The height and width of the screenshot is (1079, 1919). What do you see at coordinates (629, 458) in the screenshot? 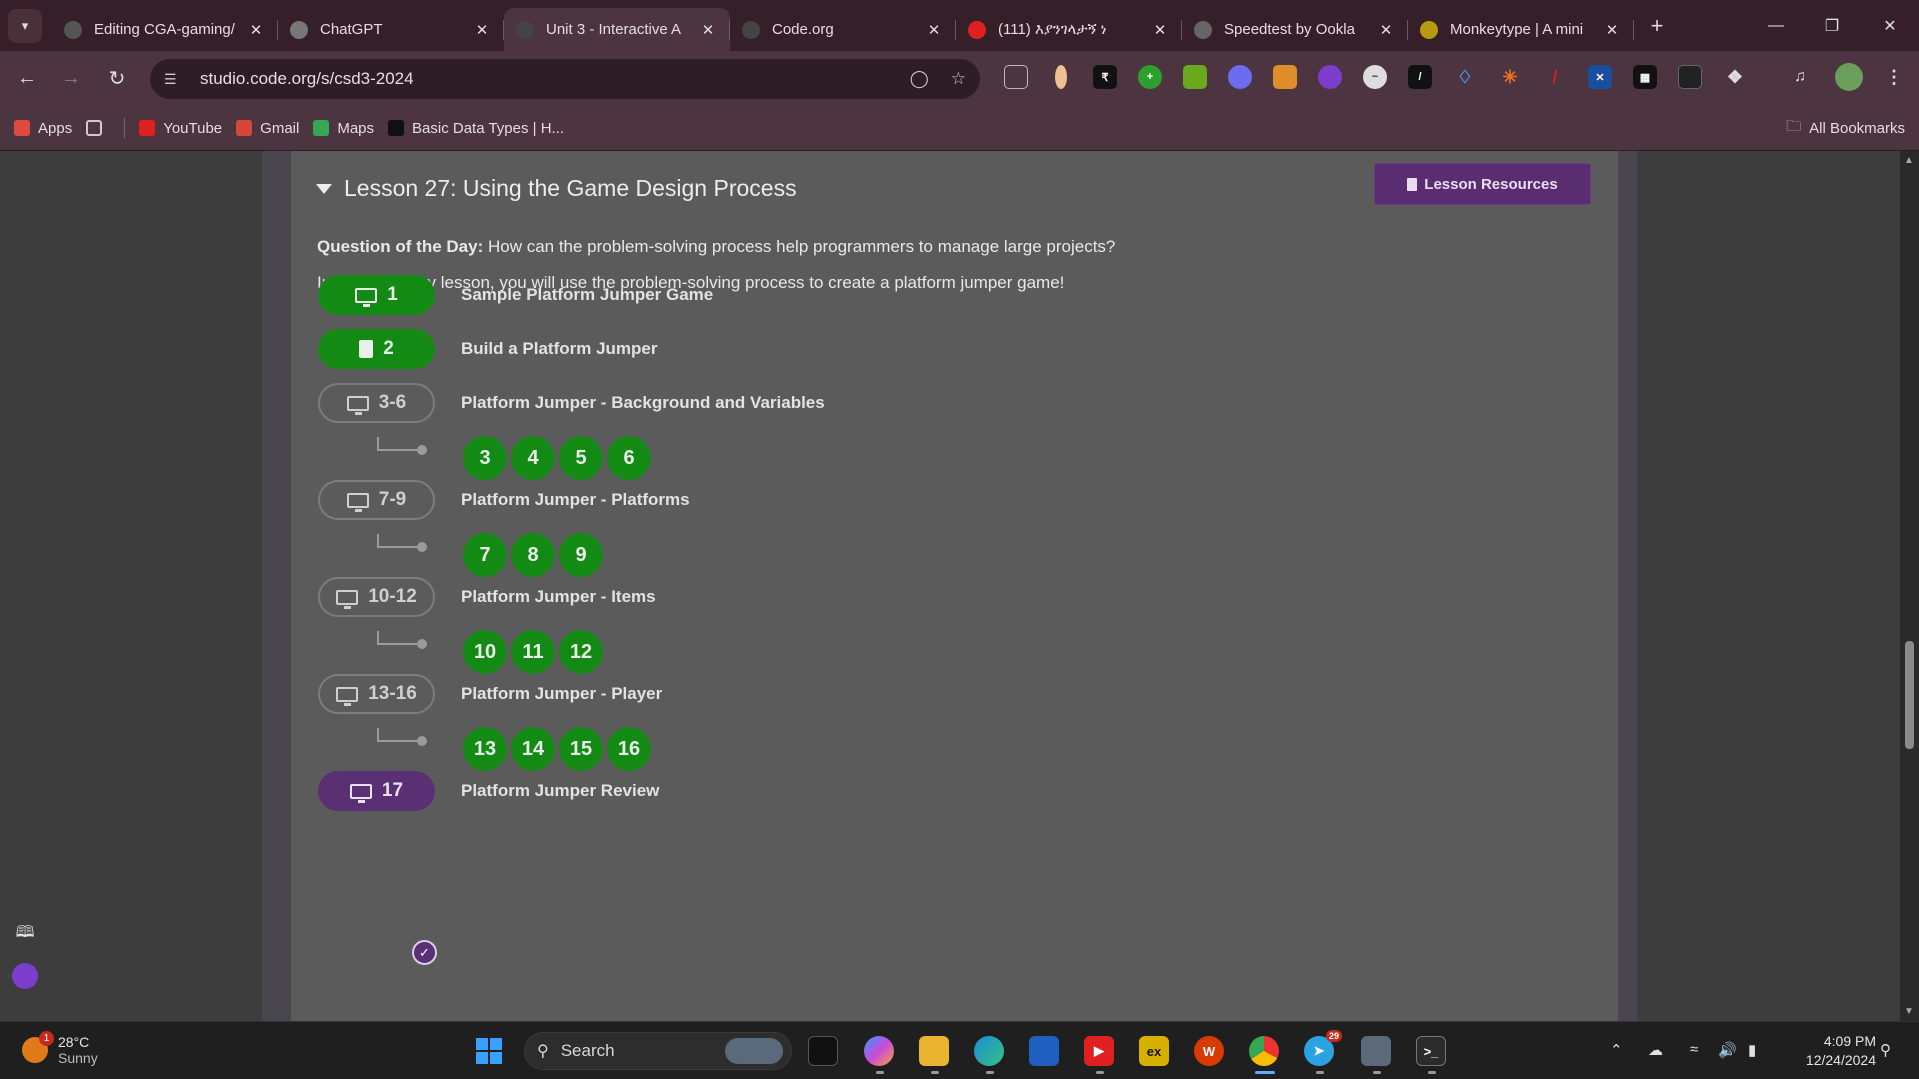
I see `level-bubble: 6` at bounding box center [629, 458].